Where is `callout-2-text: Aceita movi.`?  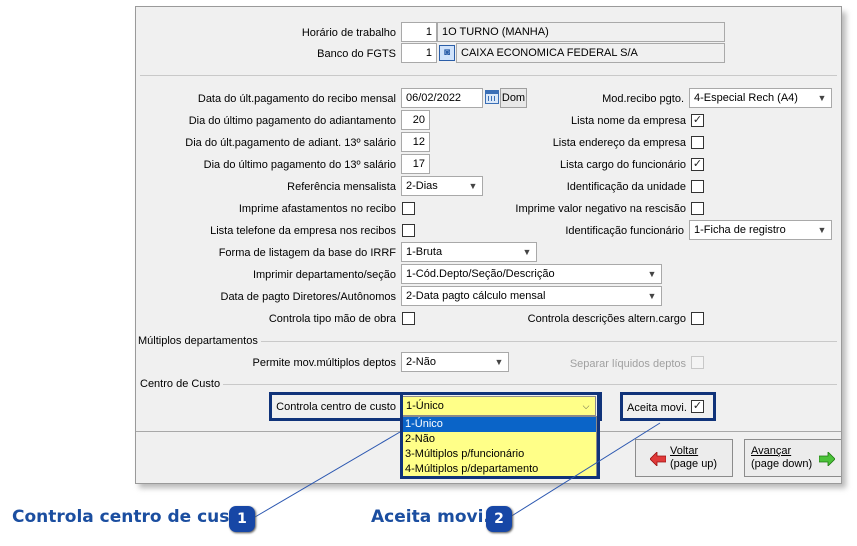
callout-2-text: Aceita movi. is located at coordinates (430, 517).